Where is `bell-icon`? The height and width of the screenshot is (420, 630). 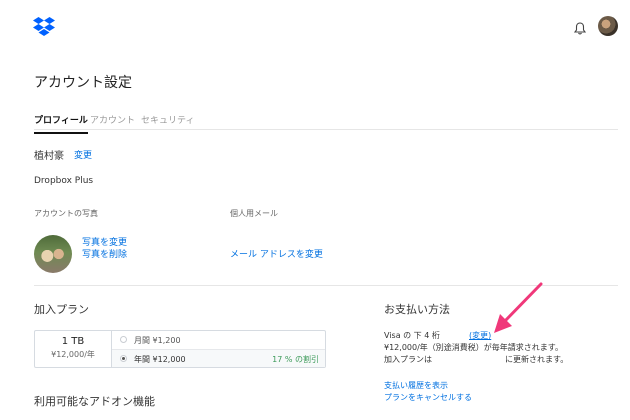 bell-icon is located at coordinates (580, 27).